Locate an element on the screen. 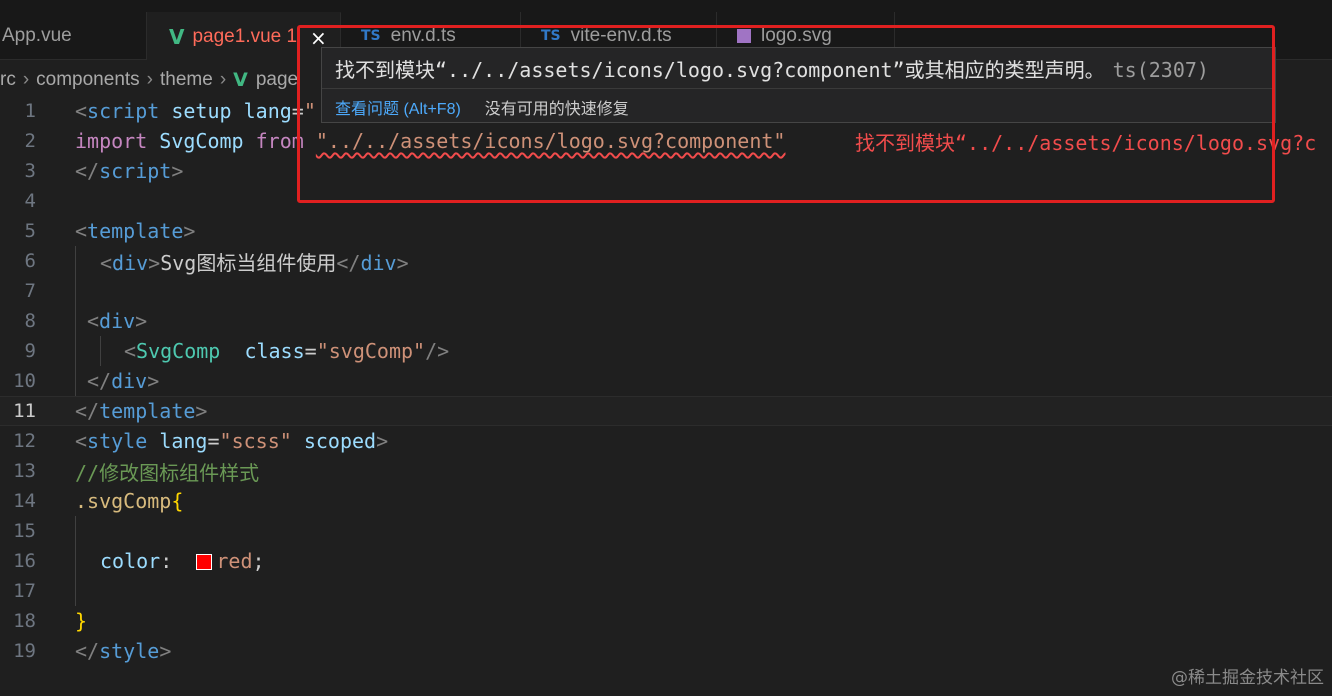 The image size is (1332, 696). code-line-19: 19 </style> is located at coordinates (666, 651).